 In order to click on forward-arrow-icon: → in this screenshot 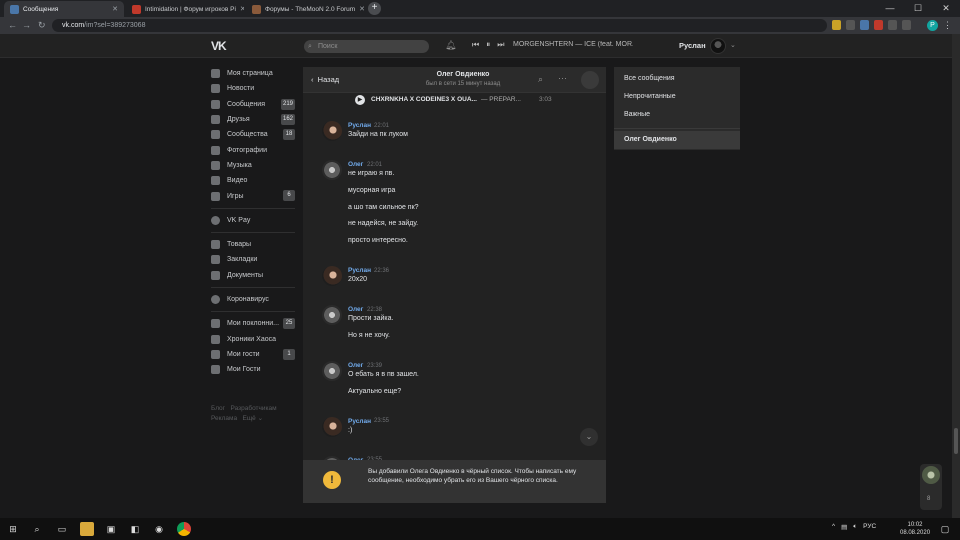, I will do `click(26, 25)`.